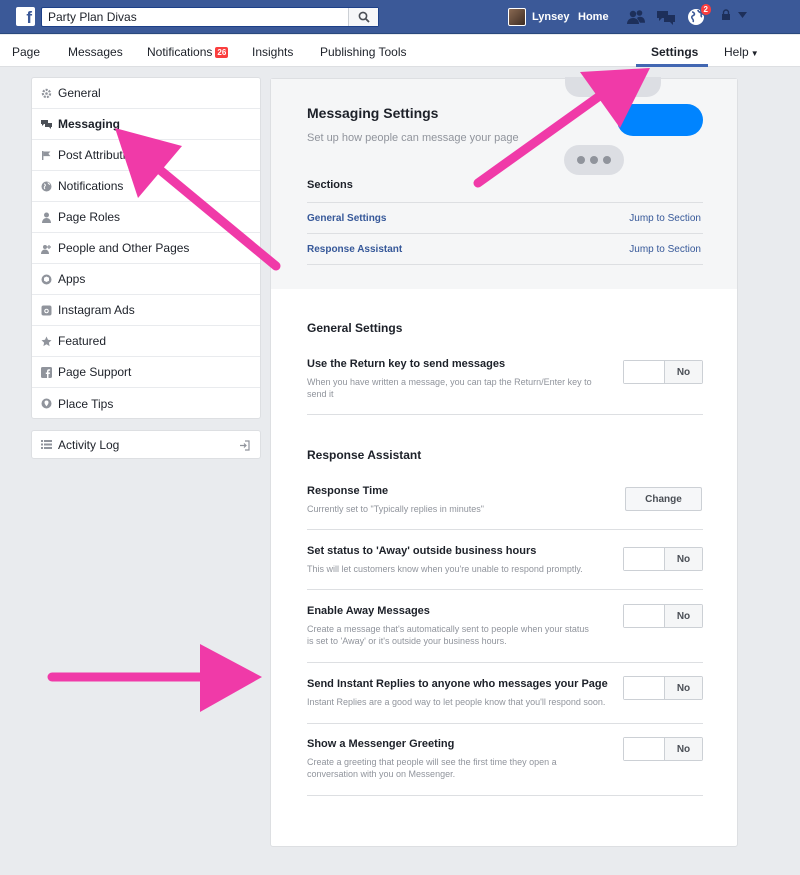 The image size is (800, 875). What do you see at coordinates (91, 186) in the screenshot?
I see `sidebar-item-label: Notifications` at bounding box center [91, 186].